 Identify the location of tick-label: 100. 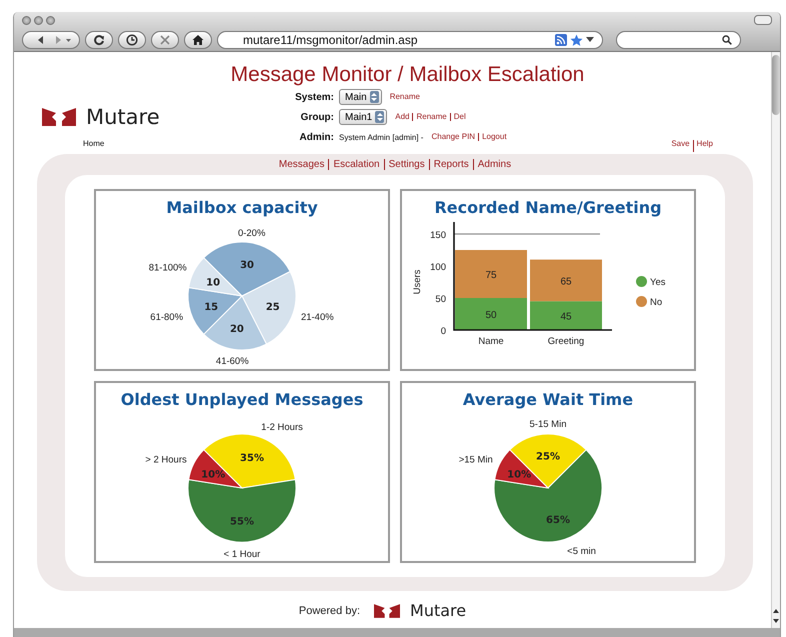
(438, 267).